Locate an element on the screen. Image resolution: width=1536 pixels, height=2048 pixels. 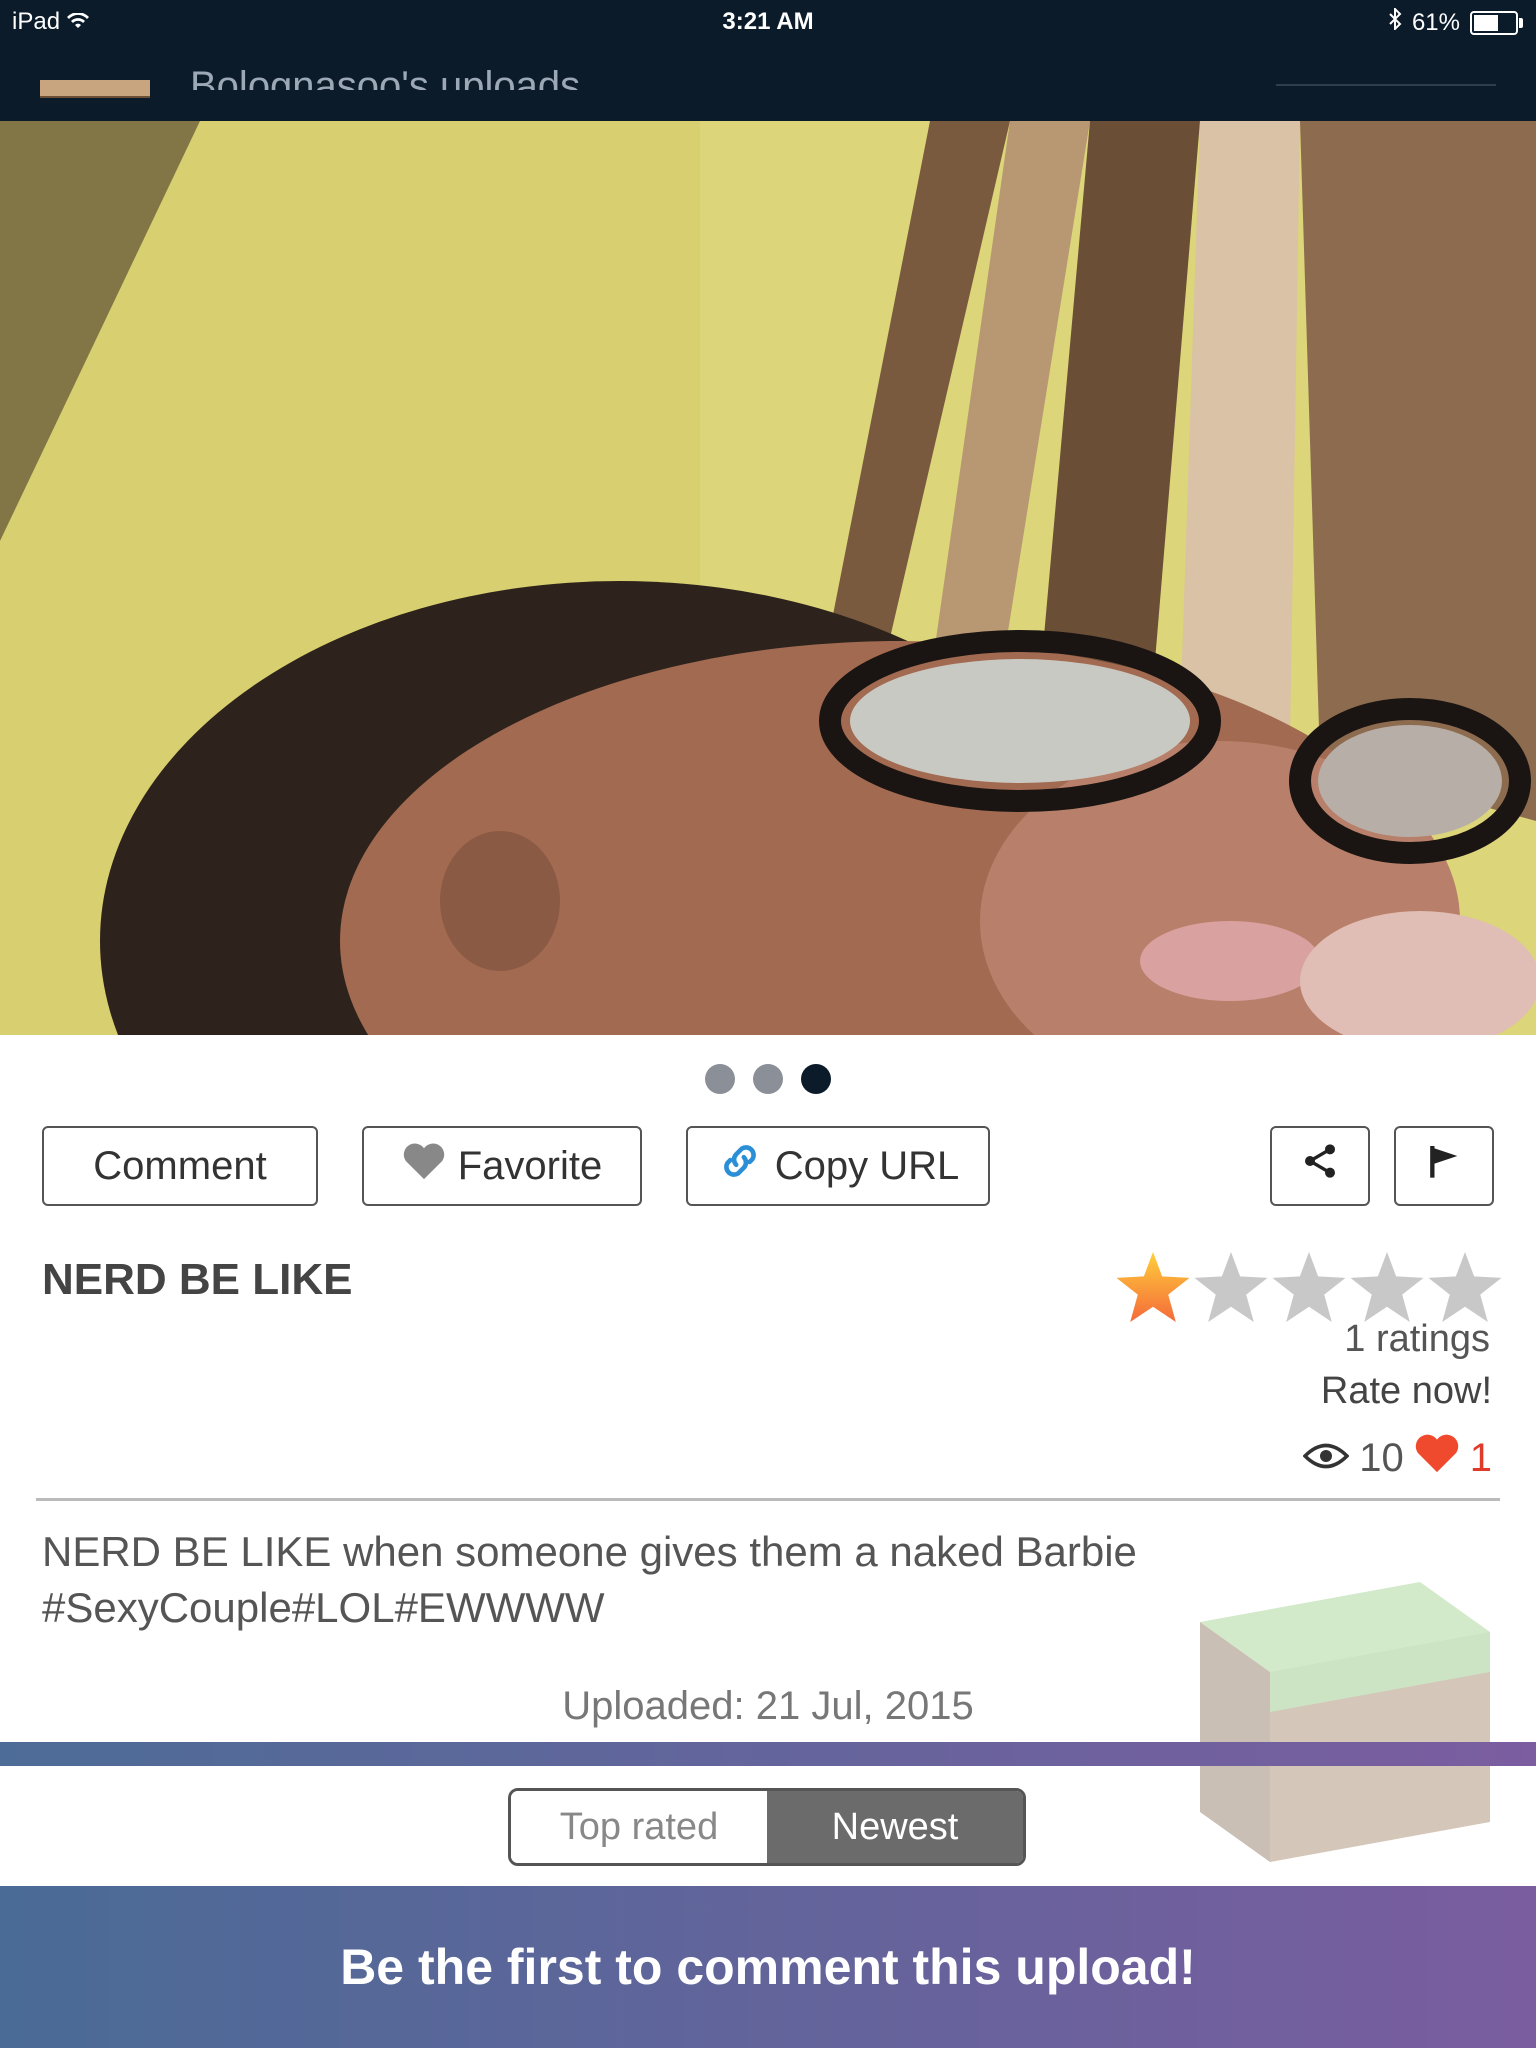
upload-title: NERD BE LIKE is located at coordinates (197, 1279).